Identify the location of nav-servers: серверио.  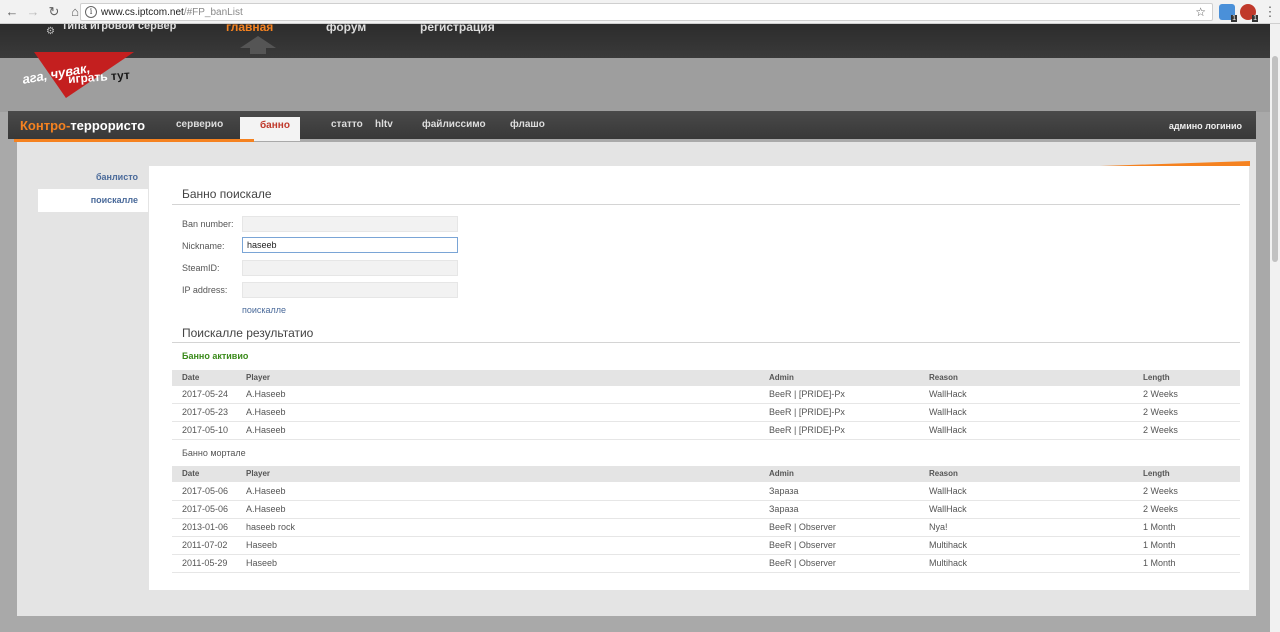
(199, 125).